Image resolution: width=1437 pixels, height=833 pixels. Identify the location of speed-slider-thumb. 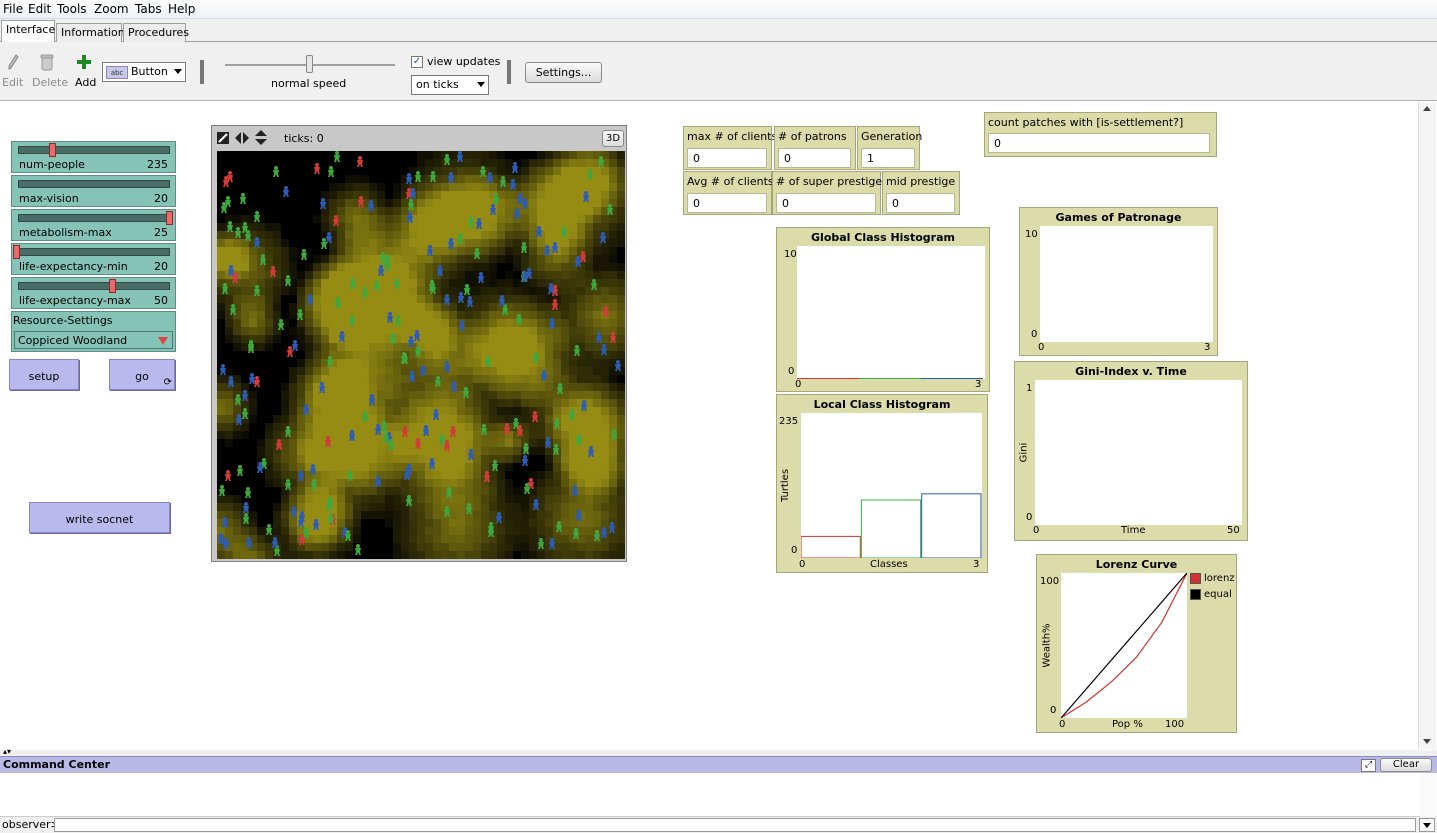
(309, 64).